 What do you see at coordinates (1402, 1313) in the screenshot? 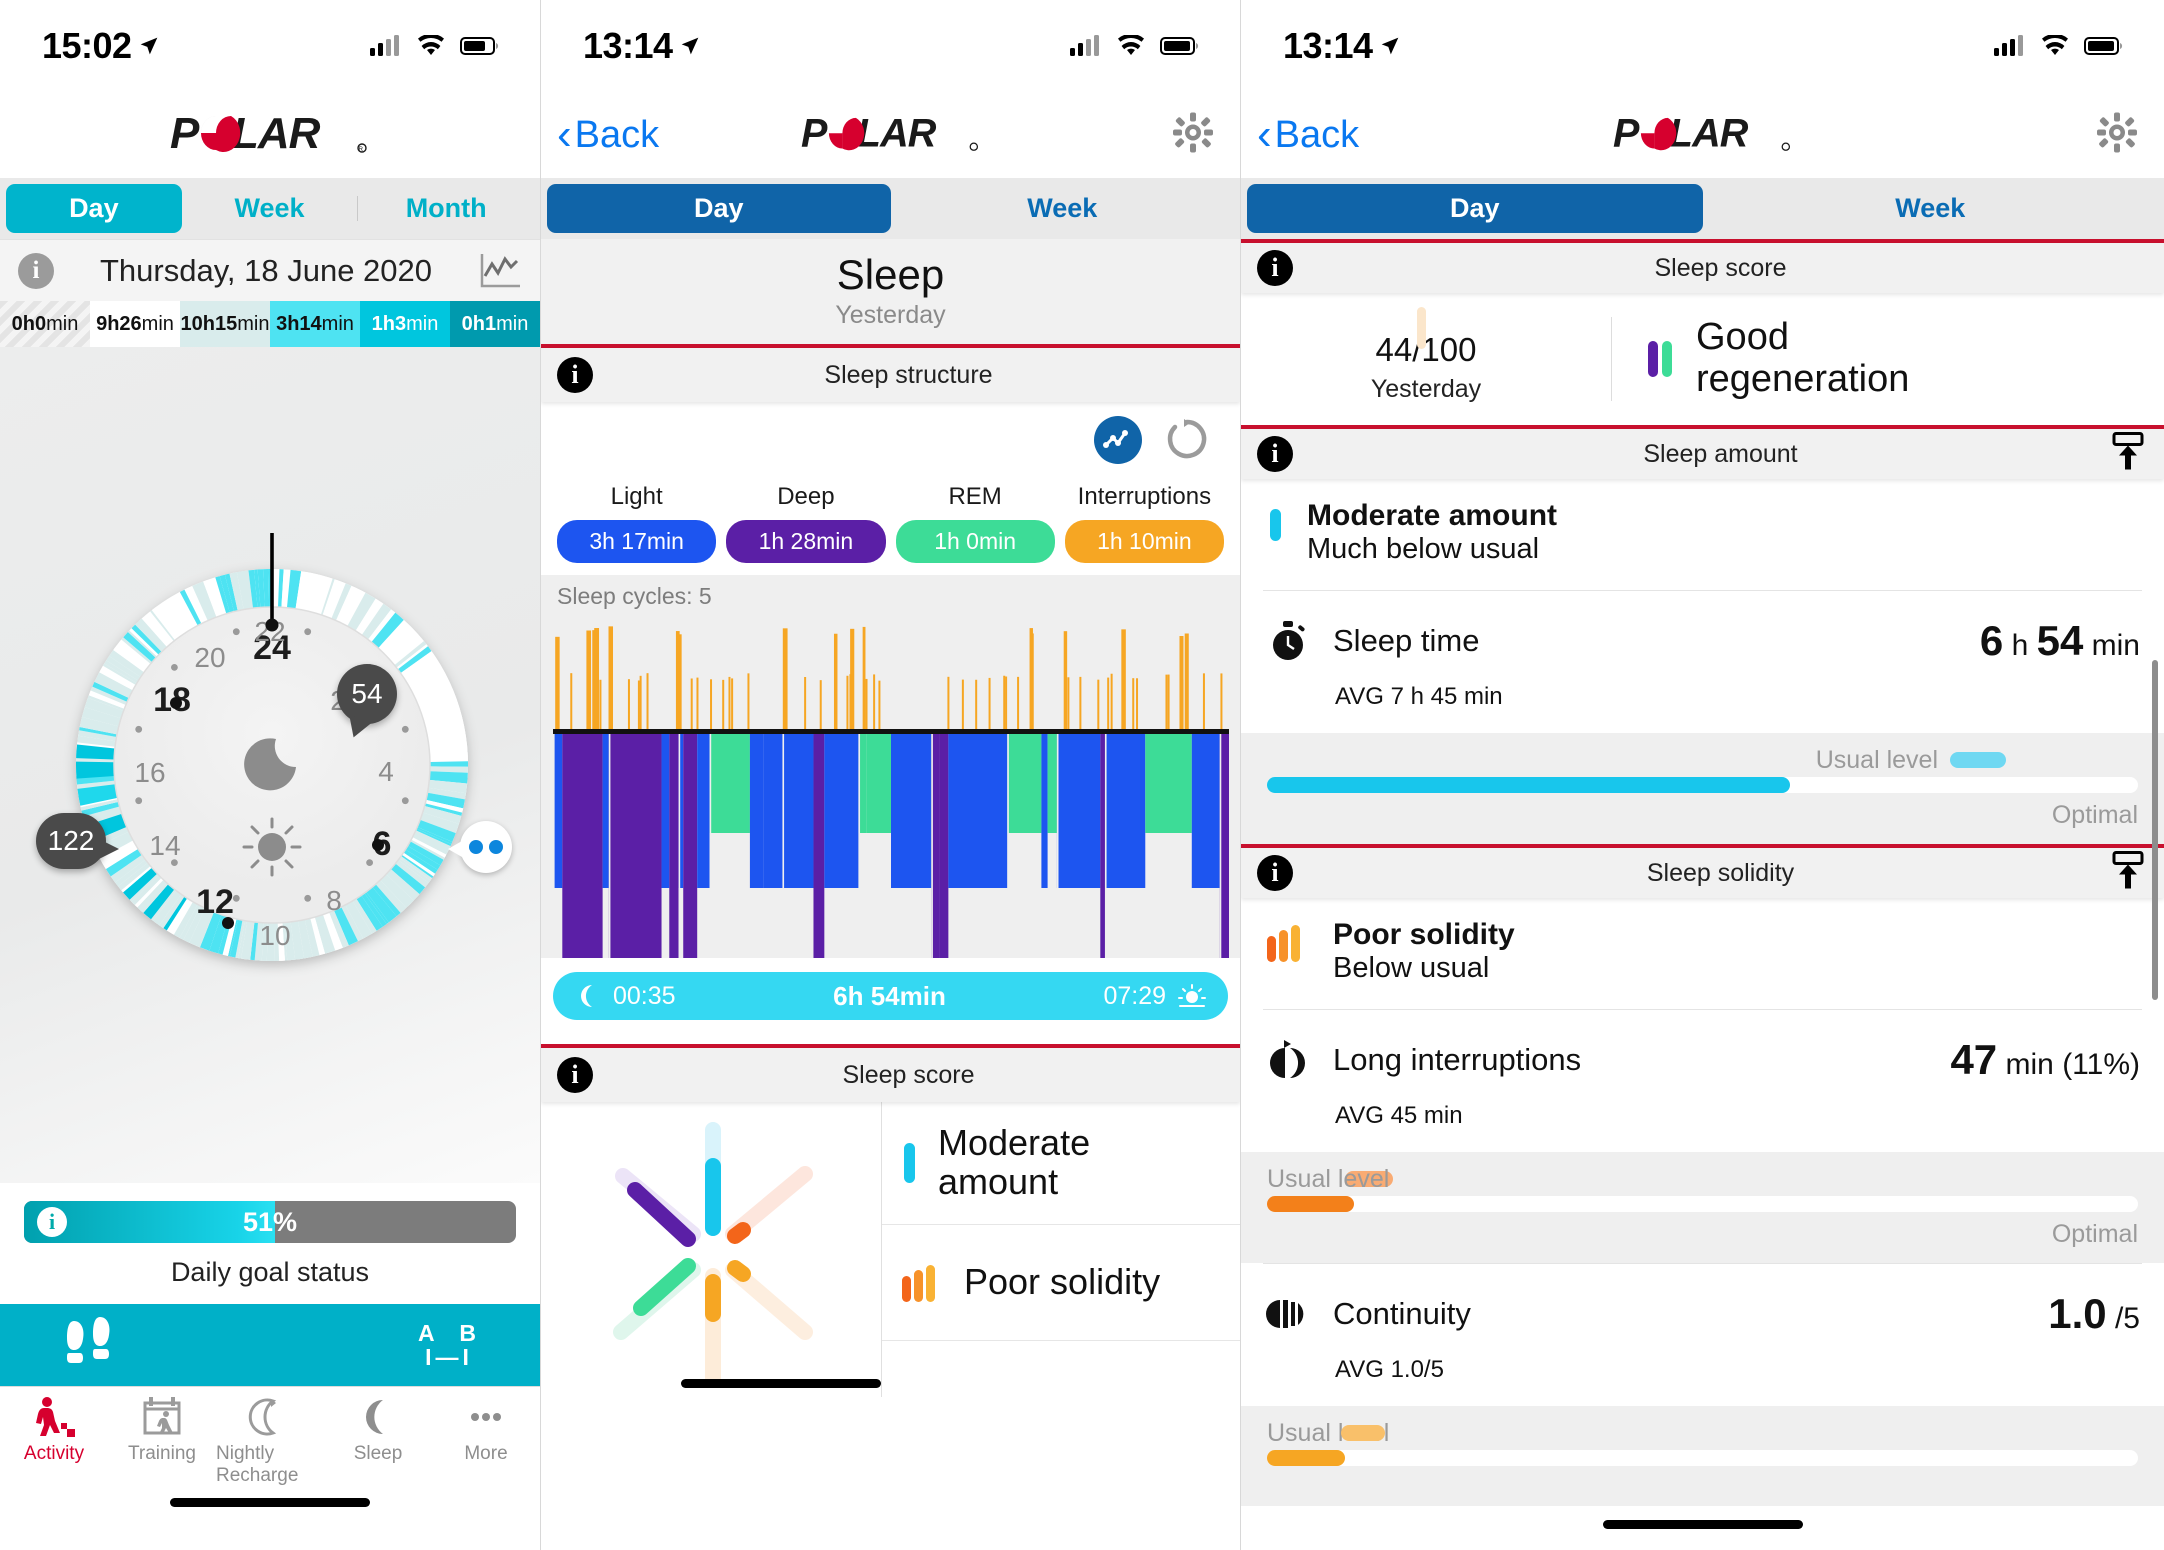
I see `metric-label: Continuity` at bounding box center [1402, 1313].